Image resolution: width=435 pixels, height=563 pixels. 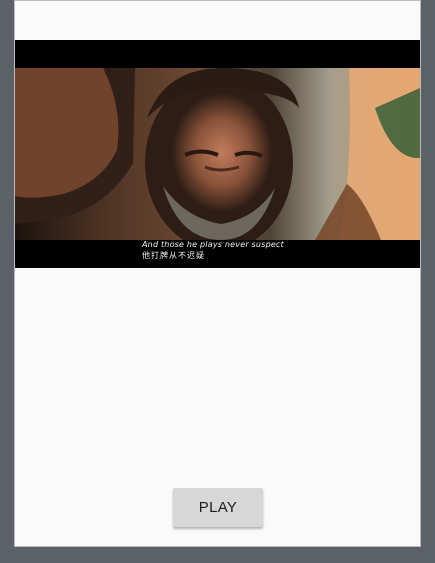 I want to click on subtitle-line-english: And those he plays never suspect, so click(x=213, y=244).